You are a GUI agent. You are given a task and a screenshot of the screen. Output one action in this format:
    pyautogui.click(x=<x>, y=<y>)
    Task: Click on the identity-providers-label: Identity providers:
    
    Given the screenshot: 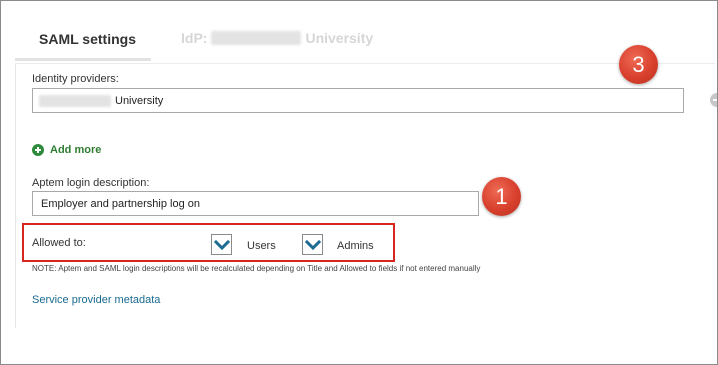 What is the action you would take?
    pyautogui.click(x=75, y=79)
    